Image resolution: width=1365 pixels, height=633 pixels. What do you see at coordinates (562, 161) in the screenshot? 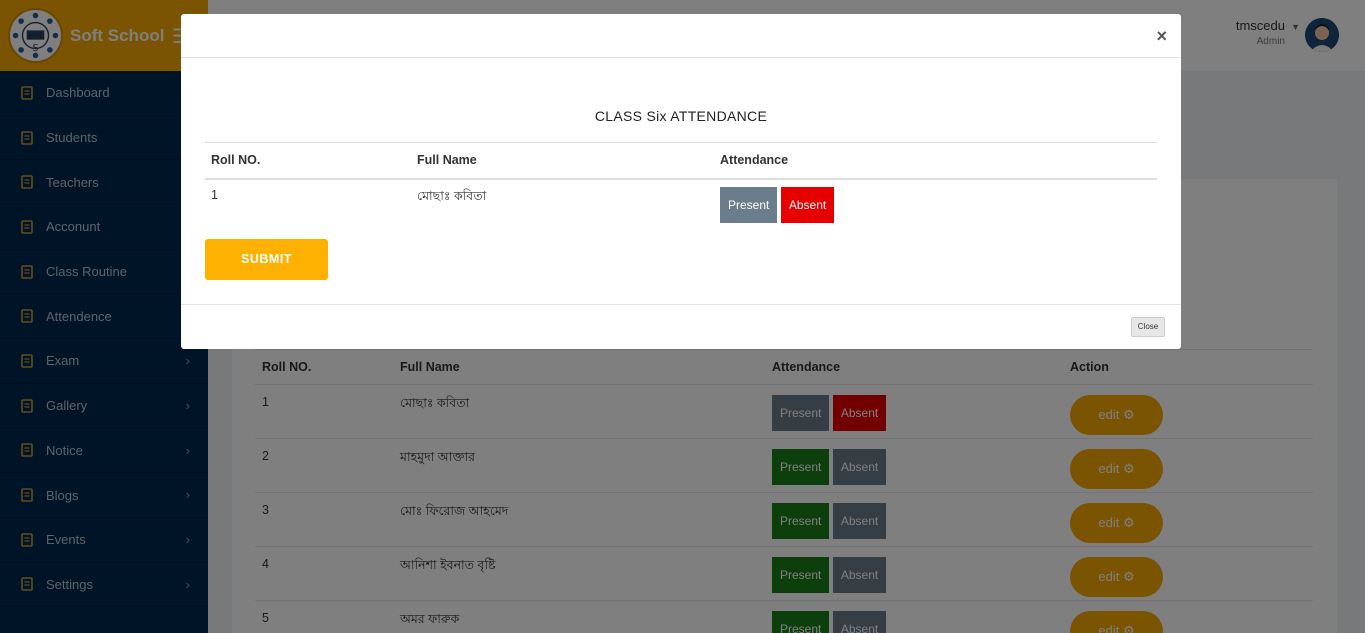
I see `modal-col-name: Full Name` at bounding box center [562, 161].